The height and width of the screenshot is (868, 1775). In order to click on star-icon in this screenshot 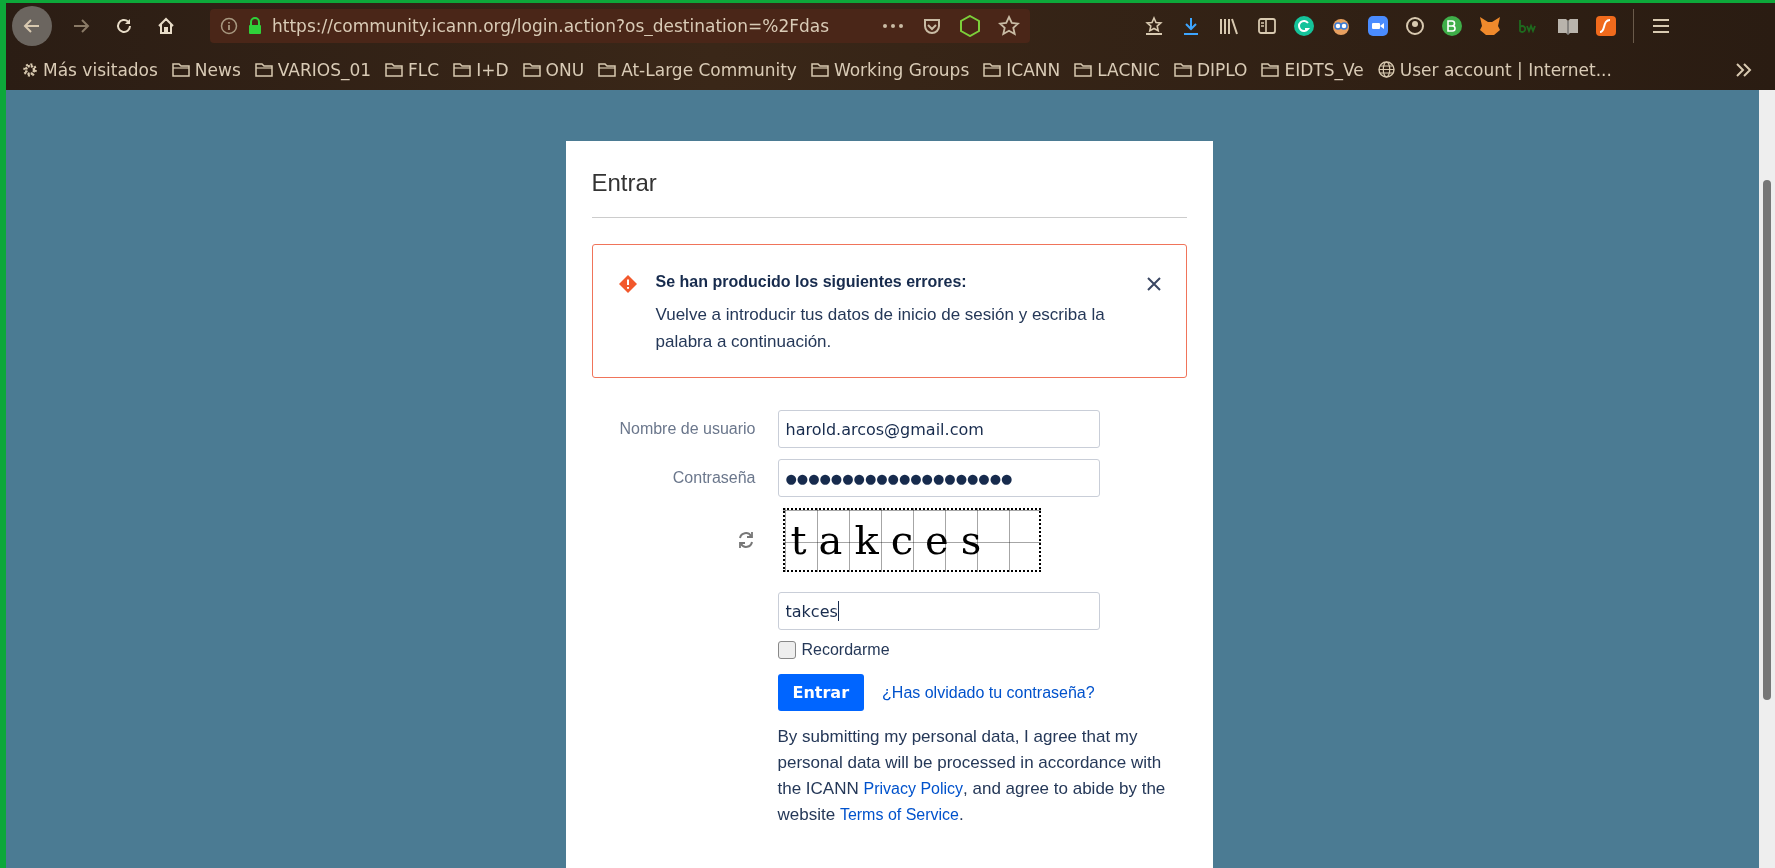, I will do `click(1009, 26)`.